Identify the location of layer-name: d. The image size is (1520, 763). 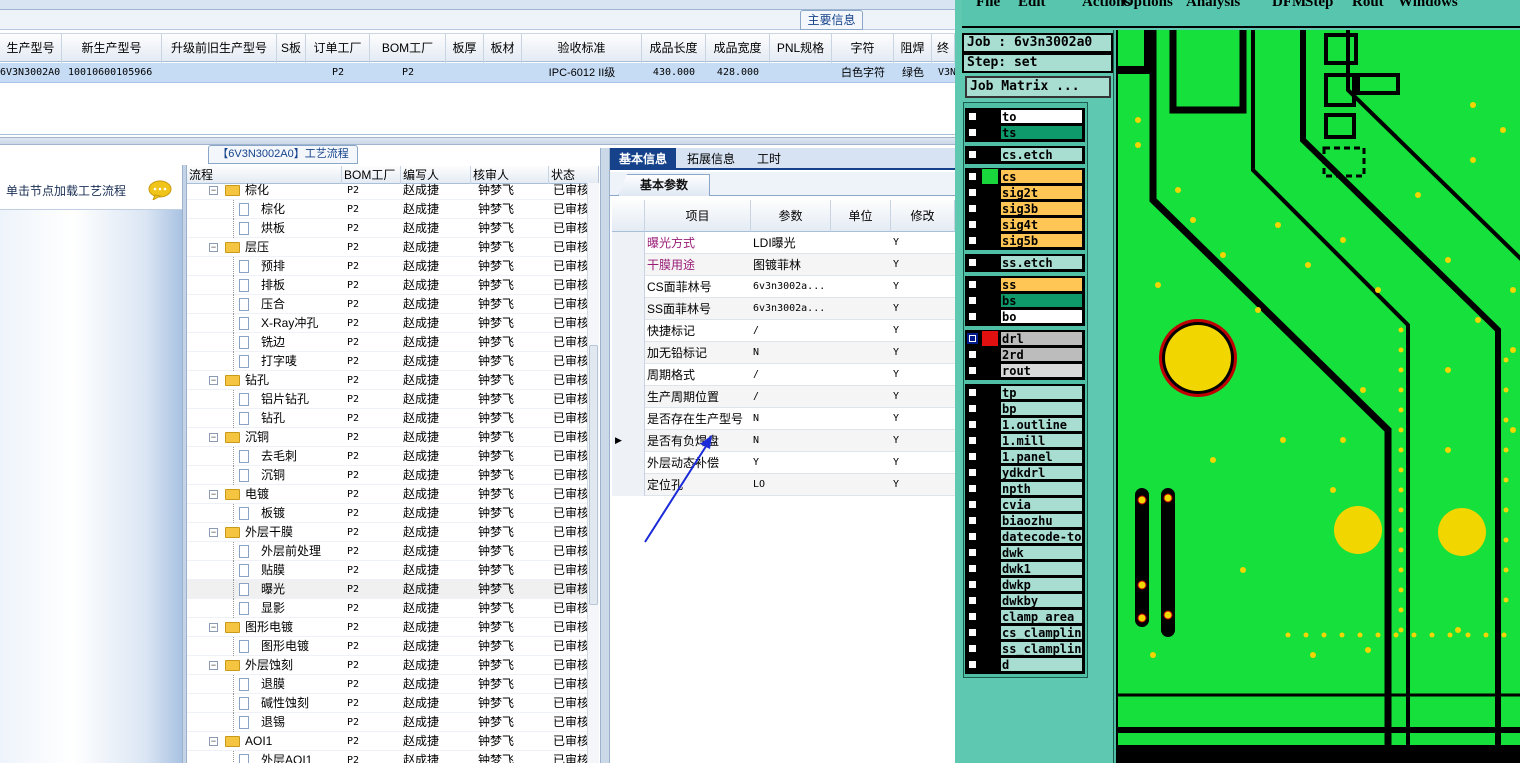
(1041, 664).